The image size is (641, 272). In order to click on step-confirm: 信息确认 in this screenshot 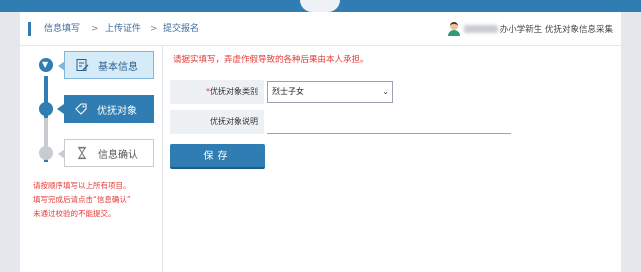, I will do `click(106, 153)`.